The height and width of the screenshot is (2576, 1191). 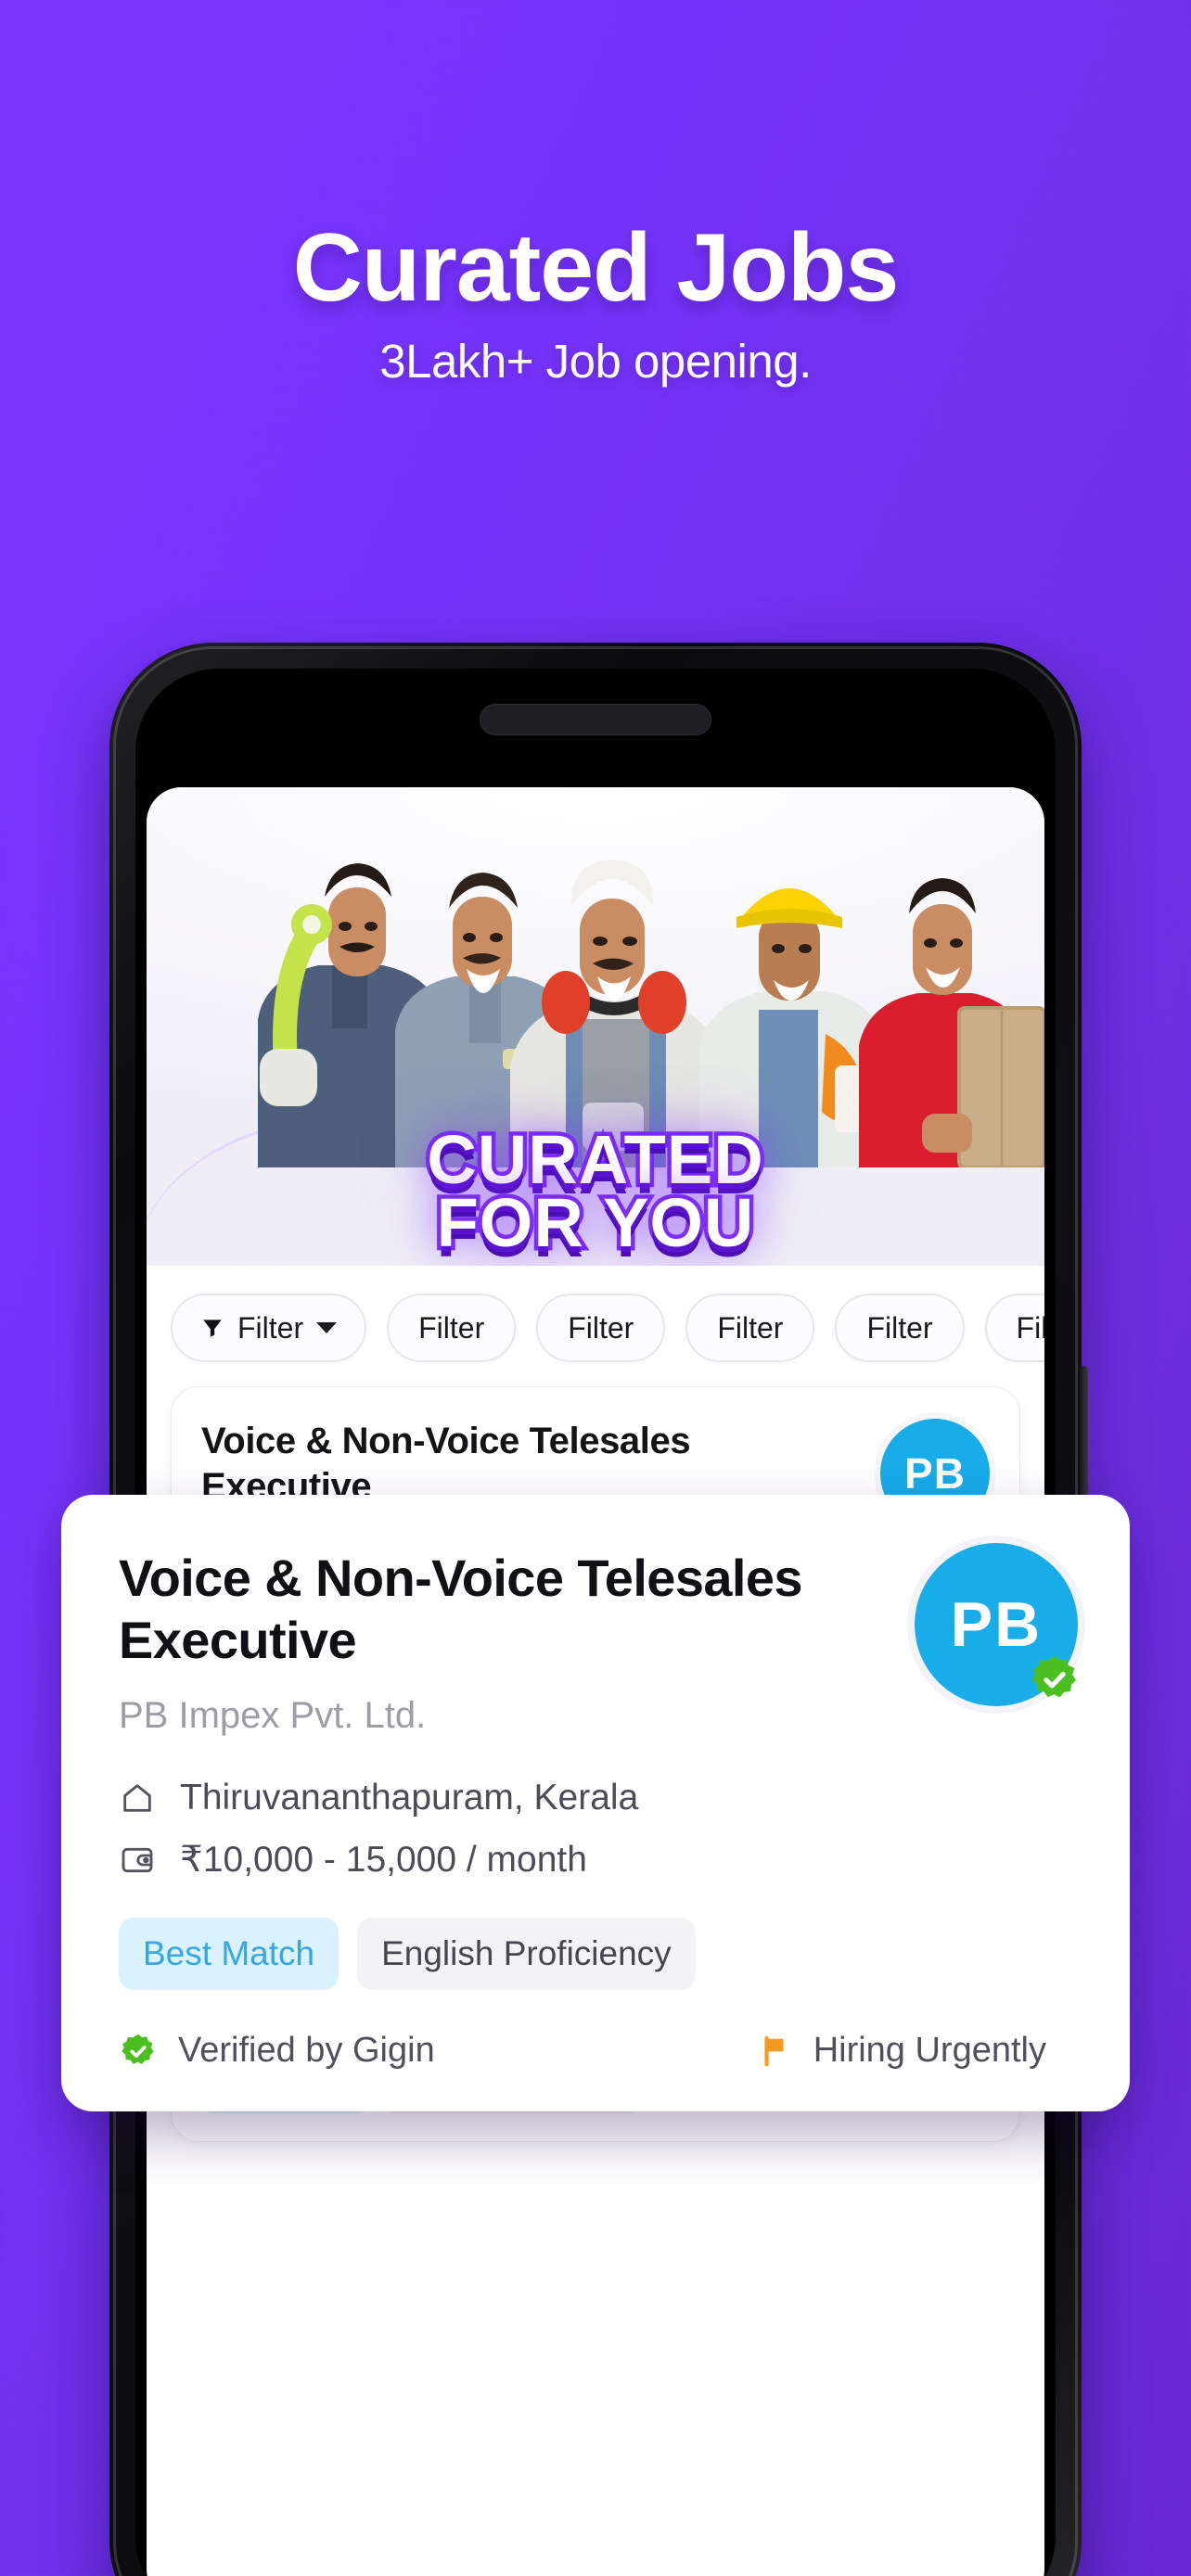 I want to click on featured-salary: ₹10,000 - 15,000 / month, so click(x=383, y=1860).